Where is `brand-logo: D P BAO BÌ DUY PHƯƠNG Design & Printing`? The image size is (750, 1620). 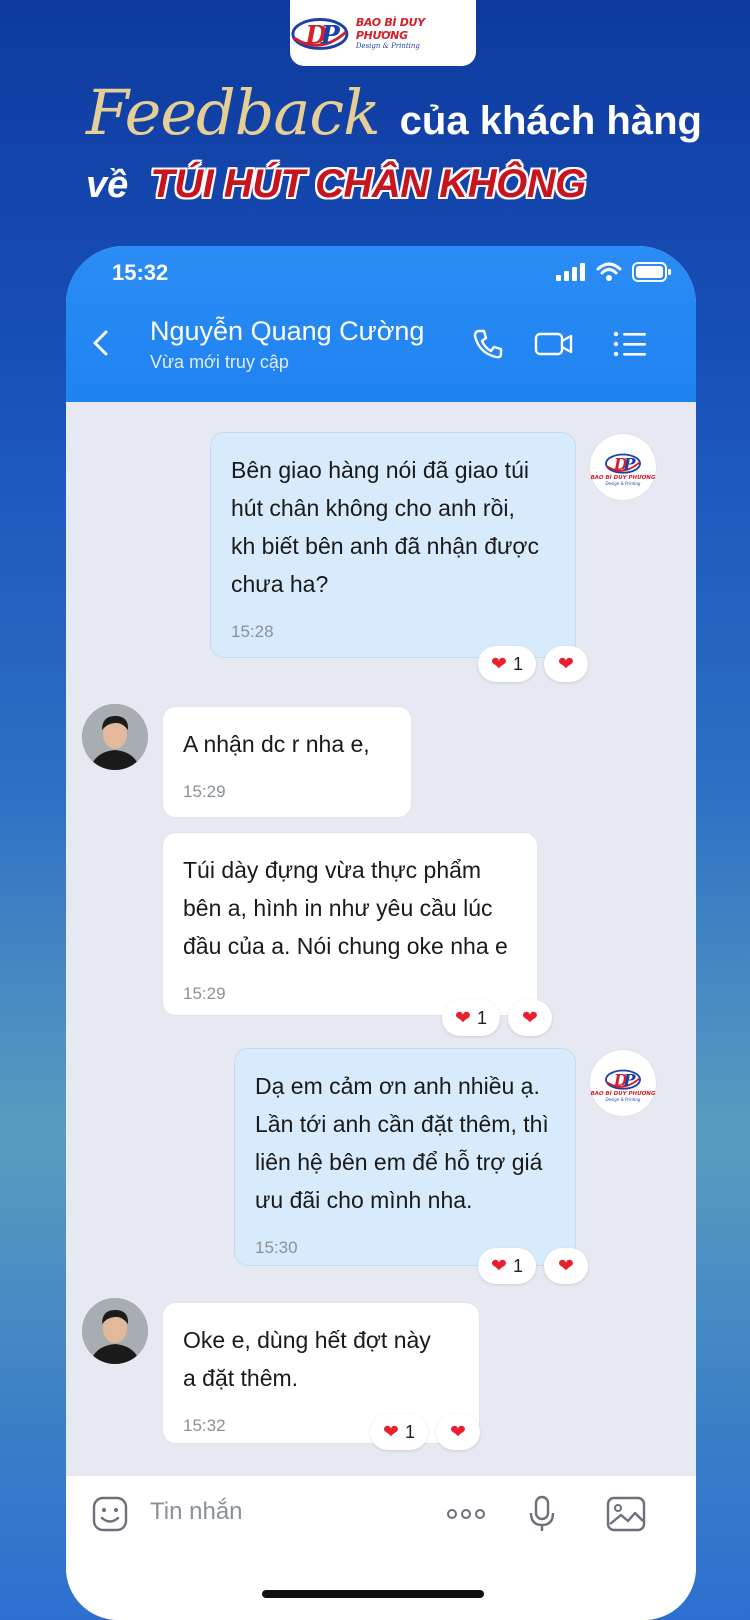
brand-logo: D P BAO BÌ DUY PHƯƠNG Design & Printing is located at coordinates (383, 33).